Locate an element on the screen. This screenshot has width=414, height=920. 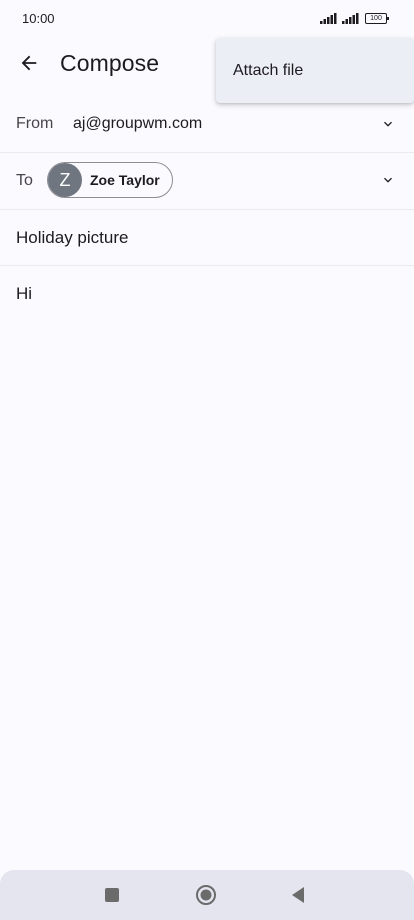
arrow-left-icon is located at coordinates (29, 63).